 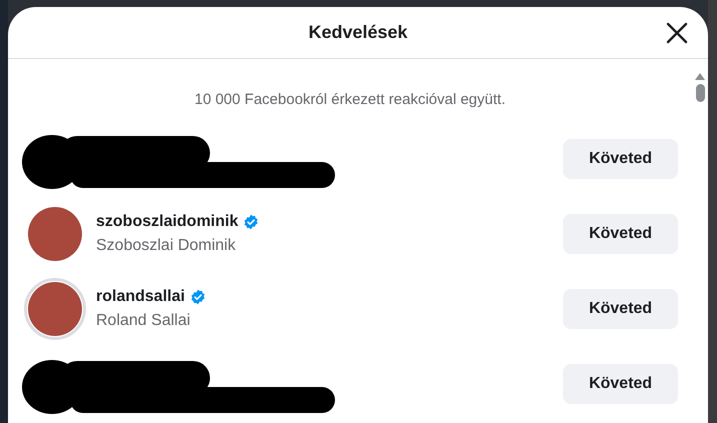 I want to click on scrollbar-thumb, so click(x=700, y=93).